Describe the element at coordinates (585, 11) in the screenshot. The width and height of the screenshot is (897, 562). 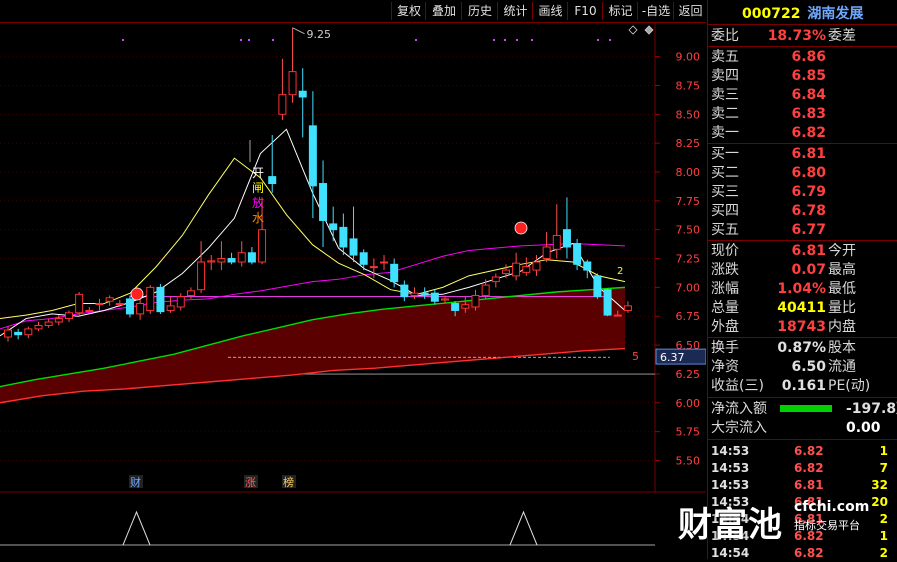
I see `toolbar-button-5: F10` at that location.